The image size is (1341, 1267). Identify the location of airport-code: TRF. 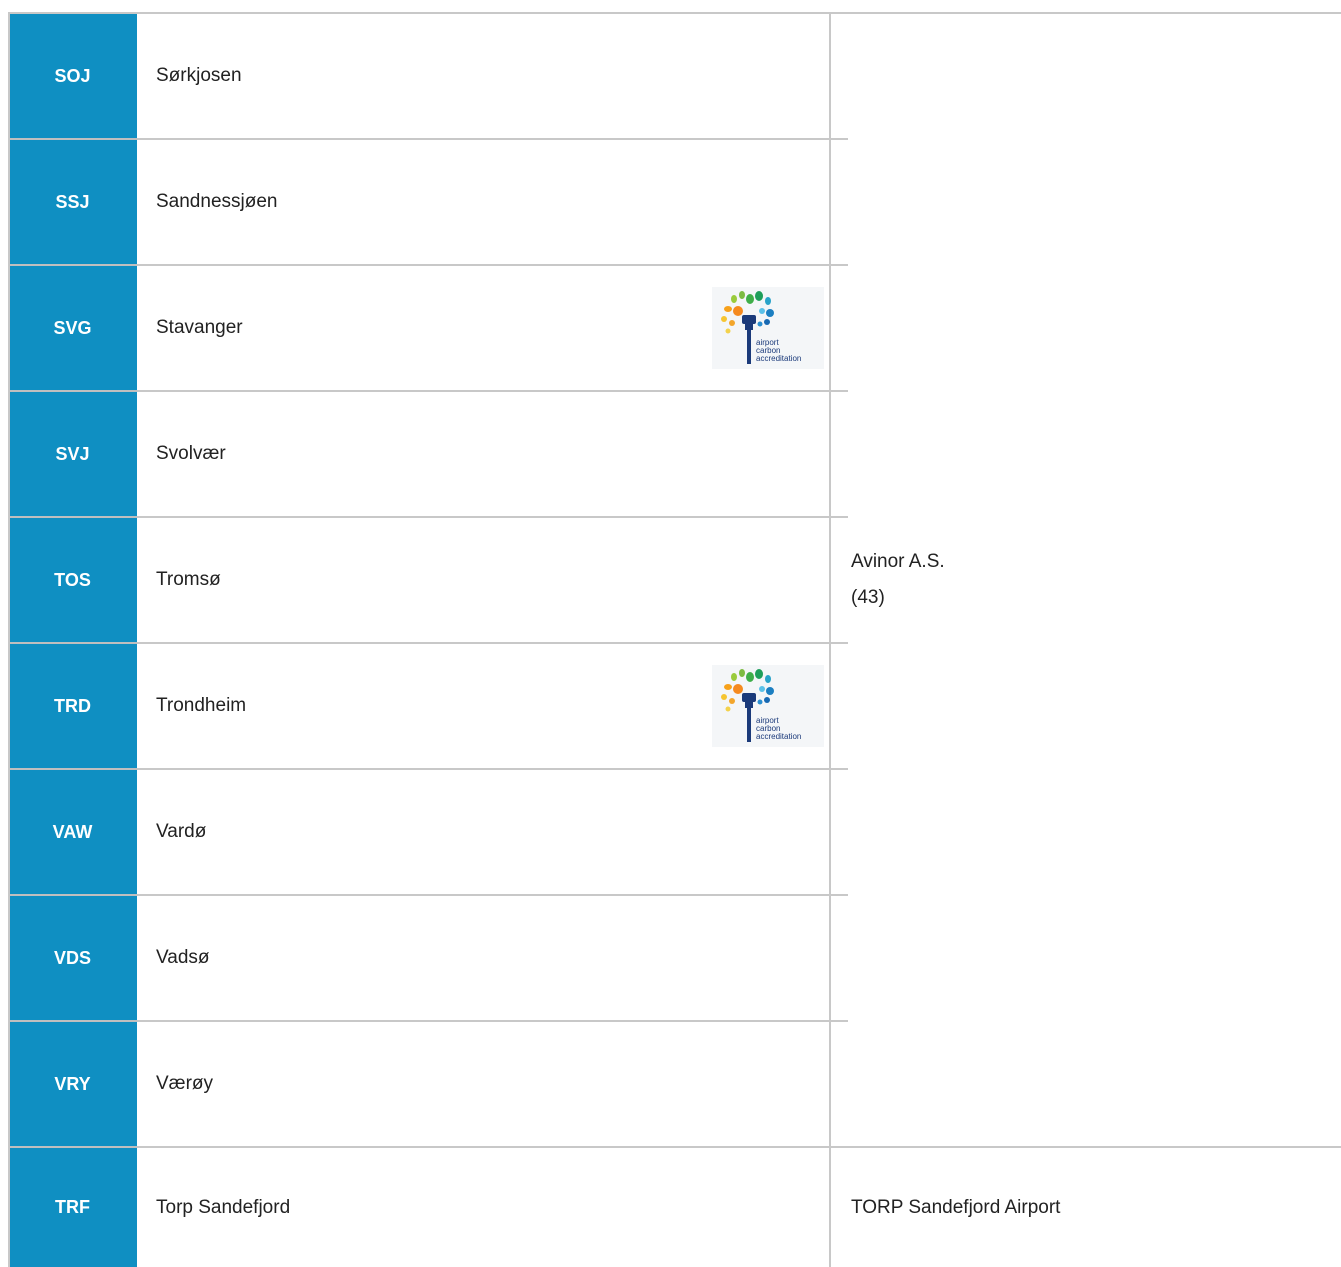
(72, 1207).